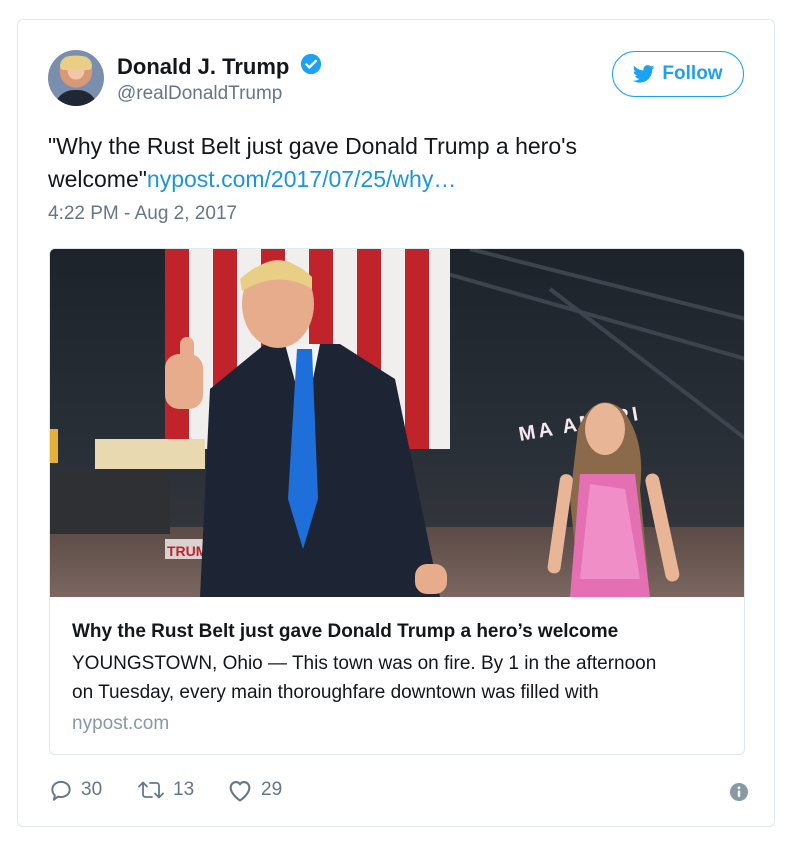 Image resolution: width=799 pixels, height=848 pixels. What do you see at coordinates (310, 64) in the screenshot?
I see `verified-badge-icon` at bounding box center [310, 64].